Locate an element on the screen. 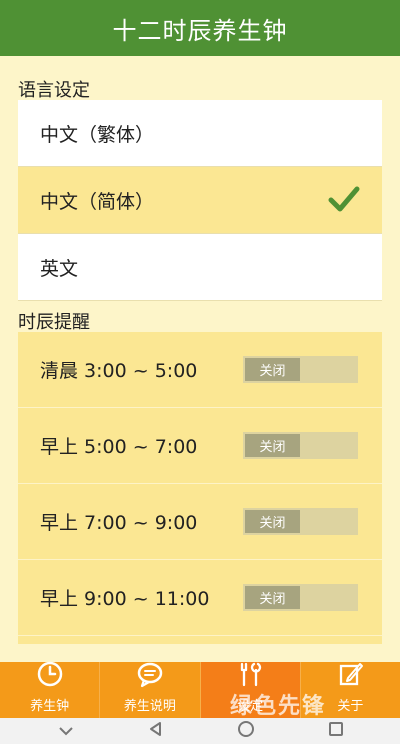 Image resolution: width=400 pixels, height=744 pixels. tab-label: 关于 is located at coordinates (350, 706).